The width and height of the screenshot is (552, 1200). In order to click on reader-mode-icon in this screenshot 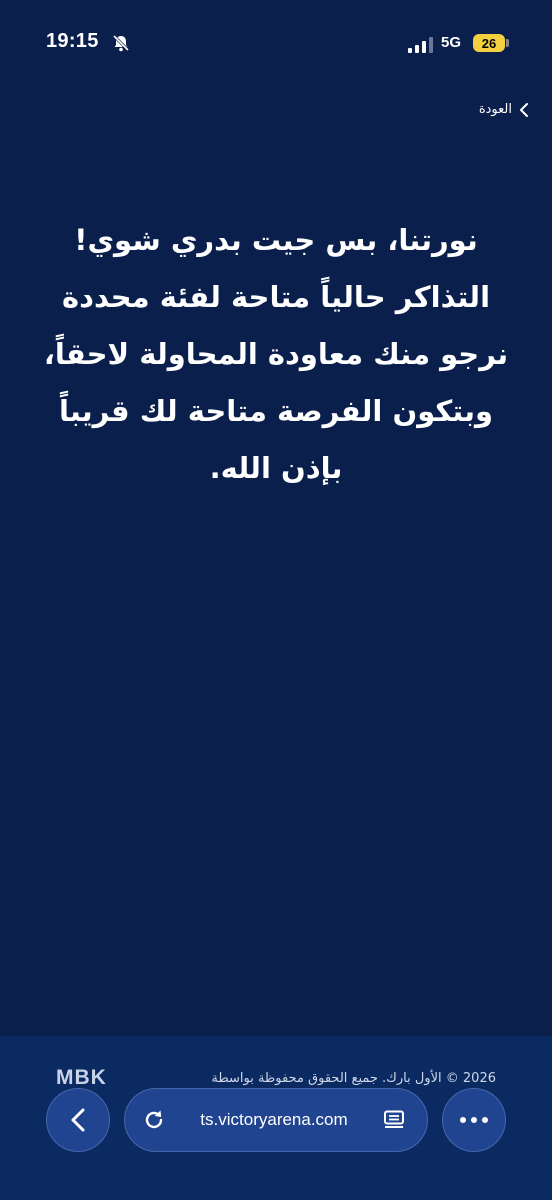, I will do `click(394, 1120)`.